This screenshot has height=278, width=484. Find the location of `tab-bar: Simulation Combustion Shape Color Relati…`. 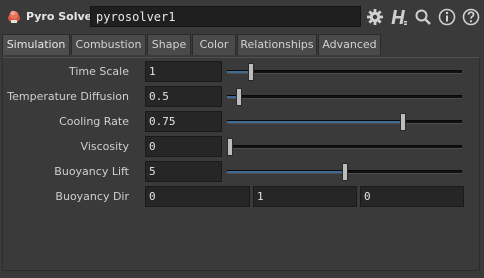

tab-bar: Simulation Combustion Shape Color Relati… is located at coordinates (242, 45).